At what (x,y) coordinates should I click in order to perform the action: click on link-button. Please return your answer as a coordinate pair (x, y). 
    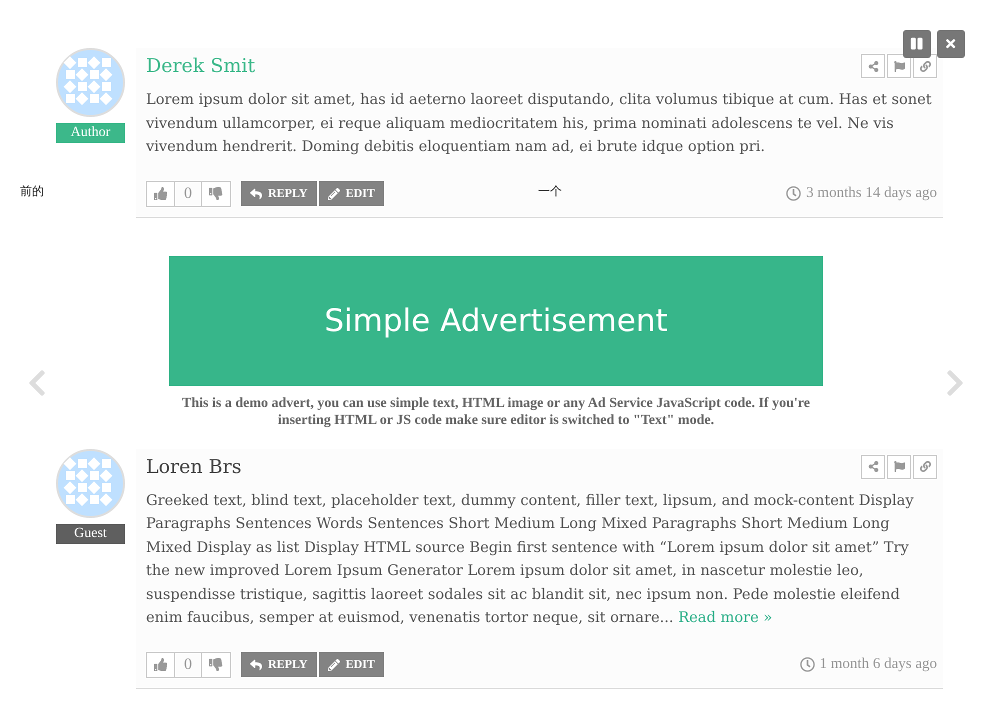
    Looking at the image, I should click on (925, 466).